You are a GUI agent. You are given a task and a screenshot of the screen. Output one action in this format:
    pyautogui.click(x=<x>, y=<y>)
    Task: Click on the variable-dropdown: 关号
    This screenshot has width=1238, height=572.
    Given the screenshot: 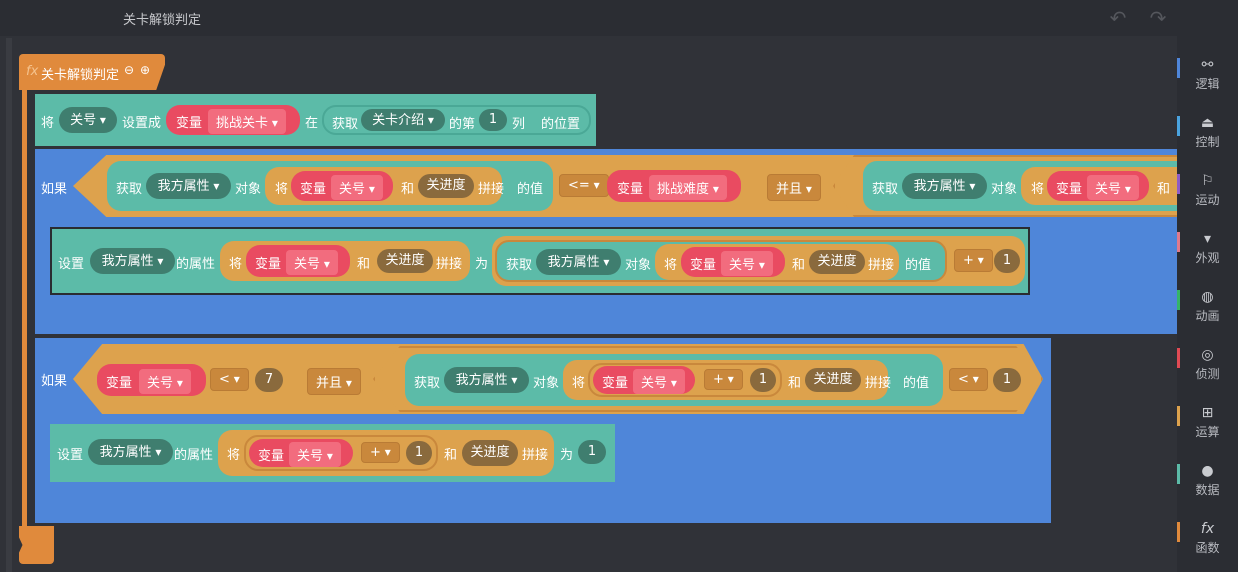 What is the action you would take?
    pyautogui.click(x=88, y=120)
    